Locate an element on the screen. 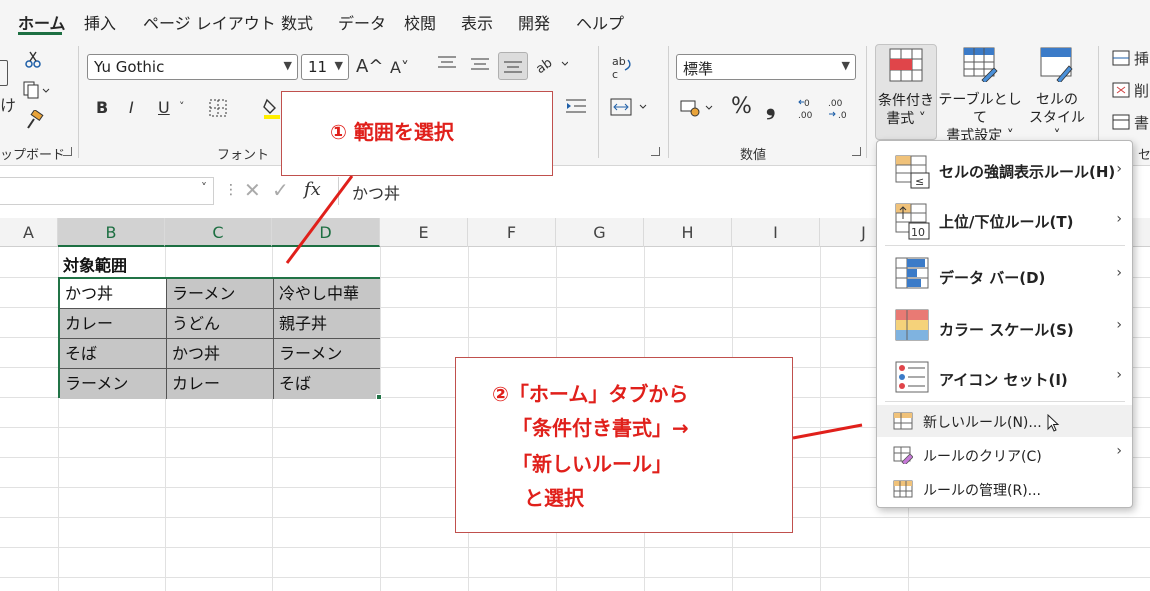  menu-item-label: データ バー(D) is located at coordinates (992, 278).